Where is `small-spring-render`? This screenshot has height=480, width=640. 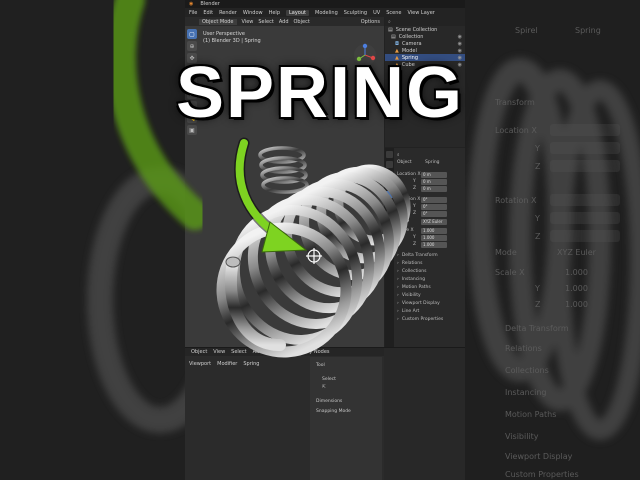
small-spring-render is located at coordinates (283, 170).